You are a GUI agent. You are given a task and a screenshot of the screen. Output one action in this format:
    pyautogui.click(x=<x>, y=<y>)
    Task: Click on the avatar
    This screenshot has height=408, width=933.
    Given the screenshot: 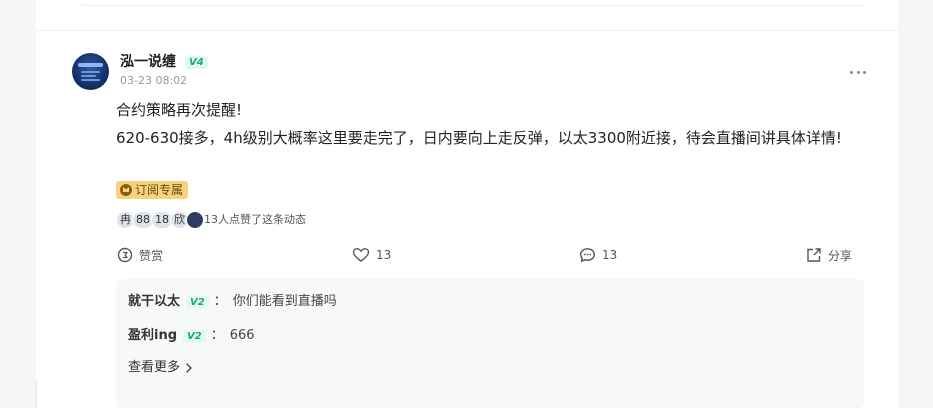 What is the action you would take?
    pyautogui.click(x=90, y=71)
    